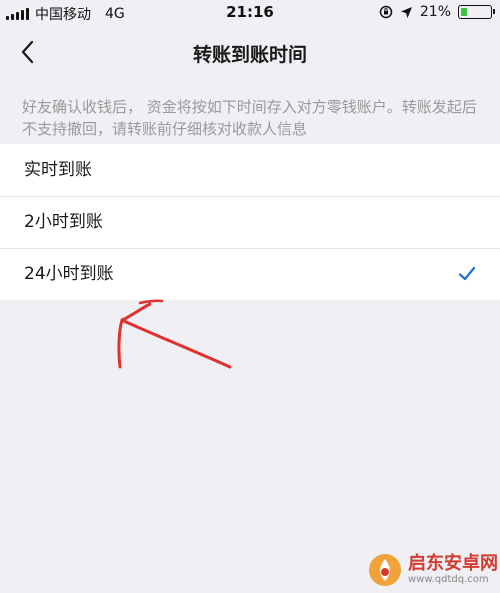 This screenshot has height=593, width=500. What do you see at coordinates (385, 570) in the screenshot?
I see `watermark-logo-icon` at bounding box center [385, 570].